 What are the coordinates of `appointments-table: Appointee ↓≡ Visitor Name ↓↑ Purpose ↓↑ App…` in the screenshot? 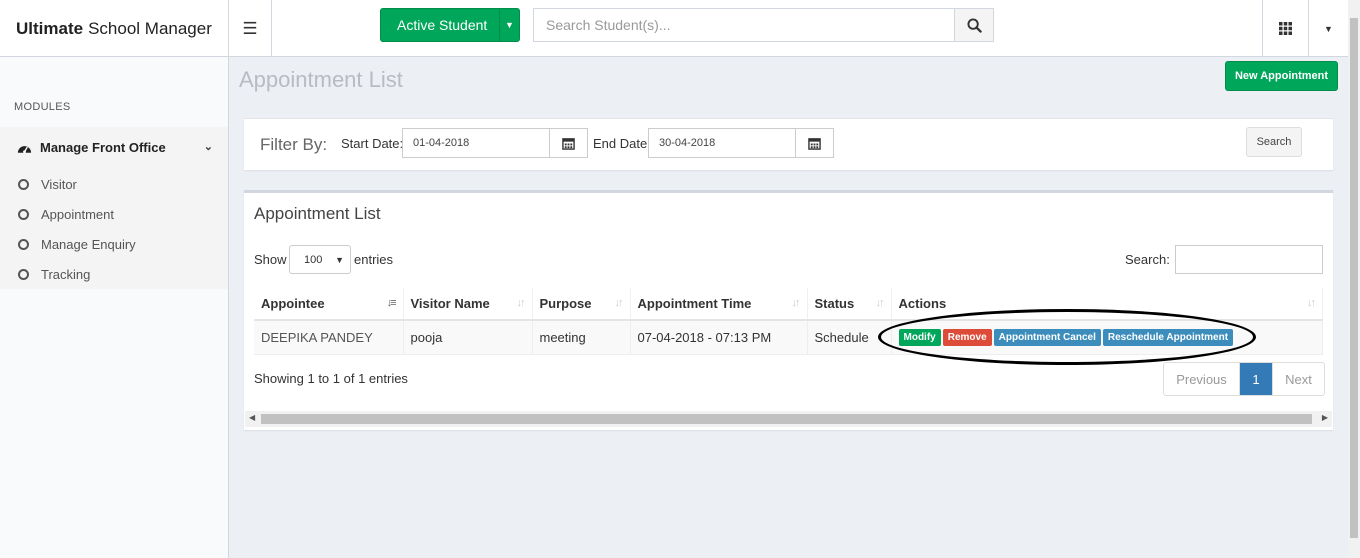 It's located at (788, 321).